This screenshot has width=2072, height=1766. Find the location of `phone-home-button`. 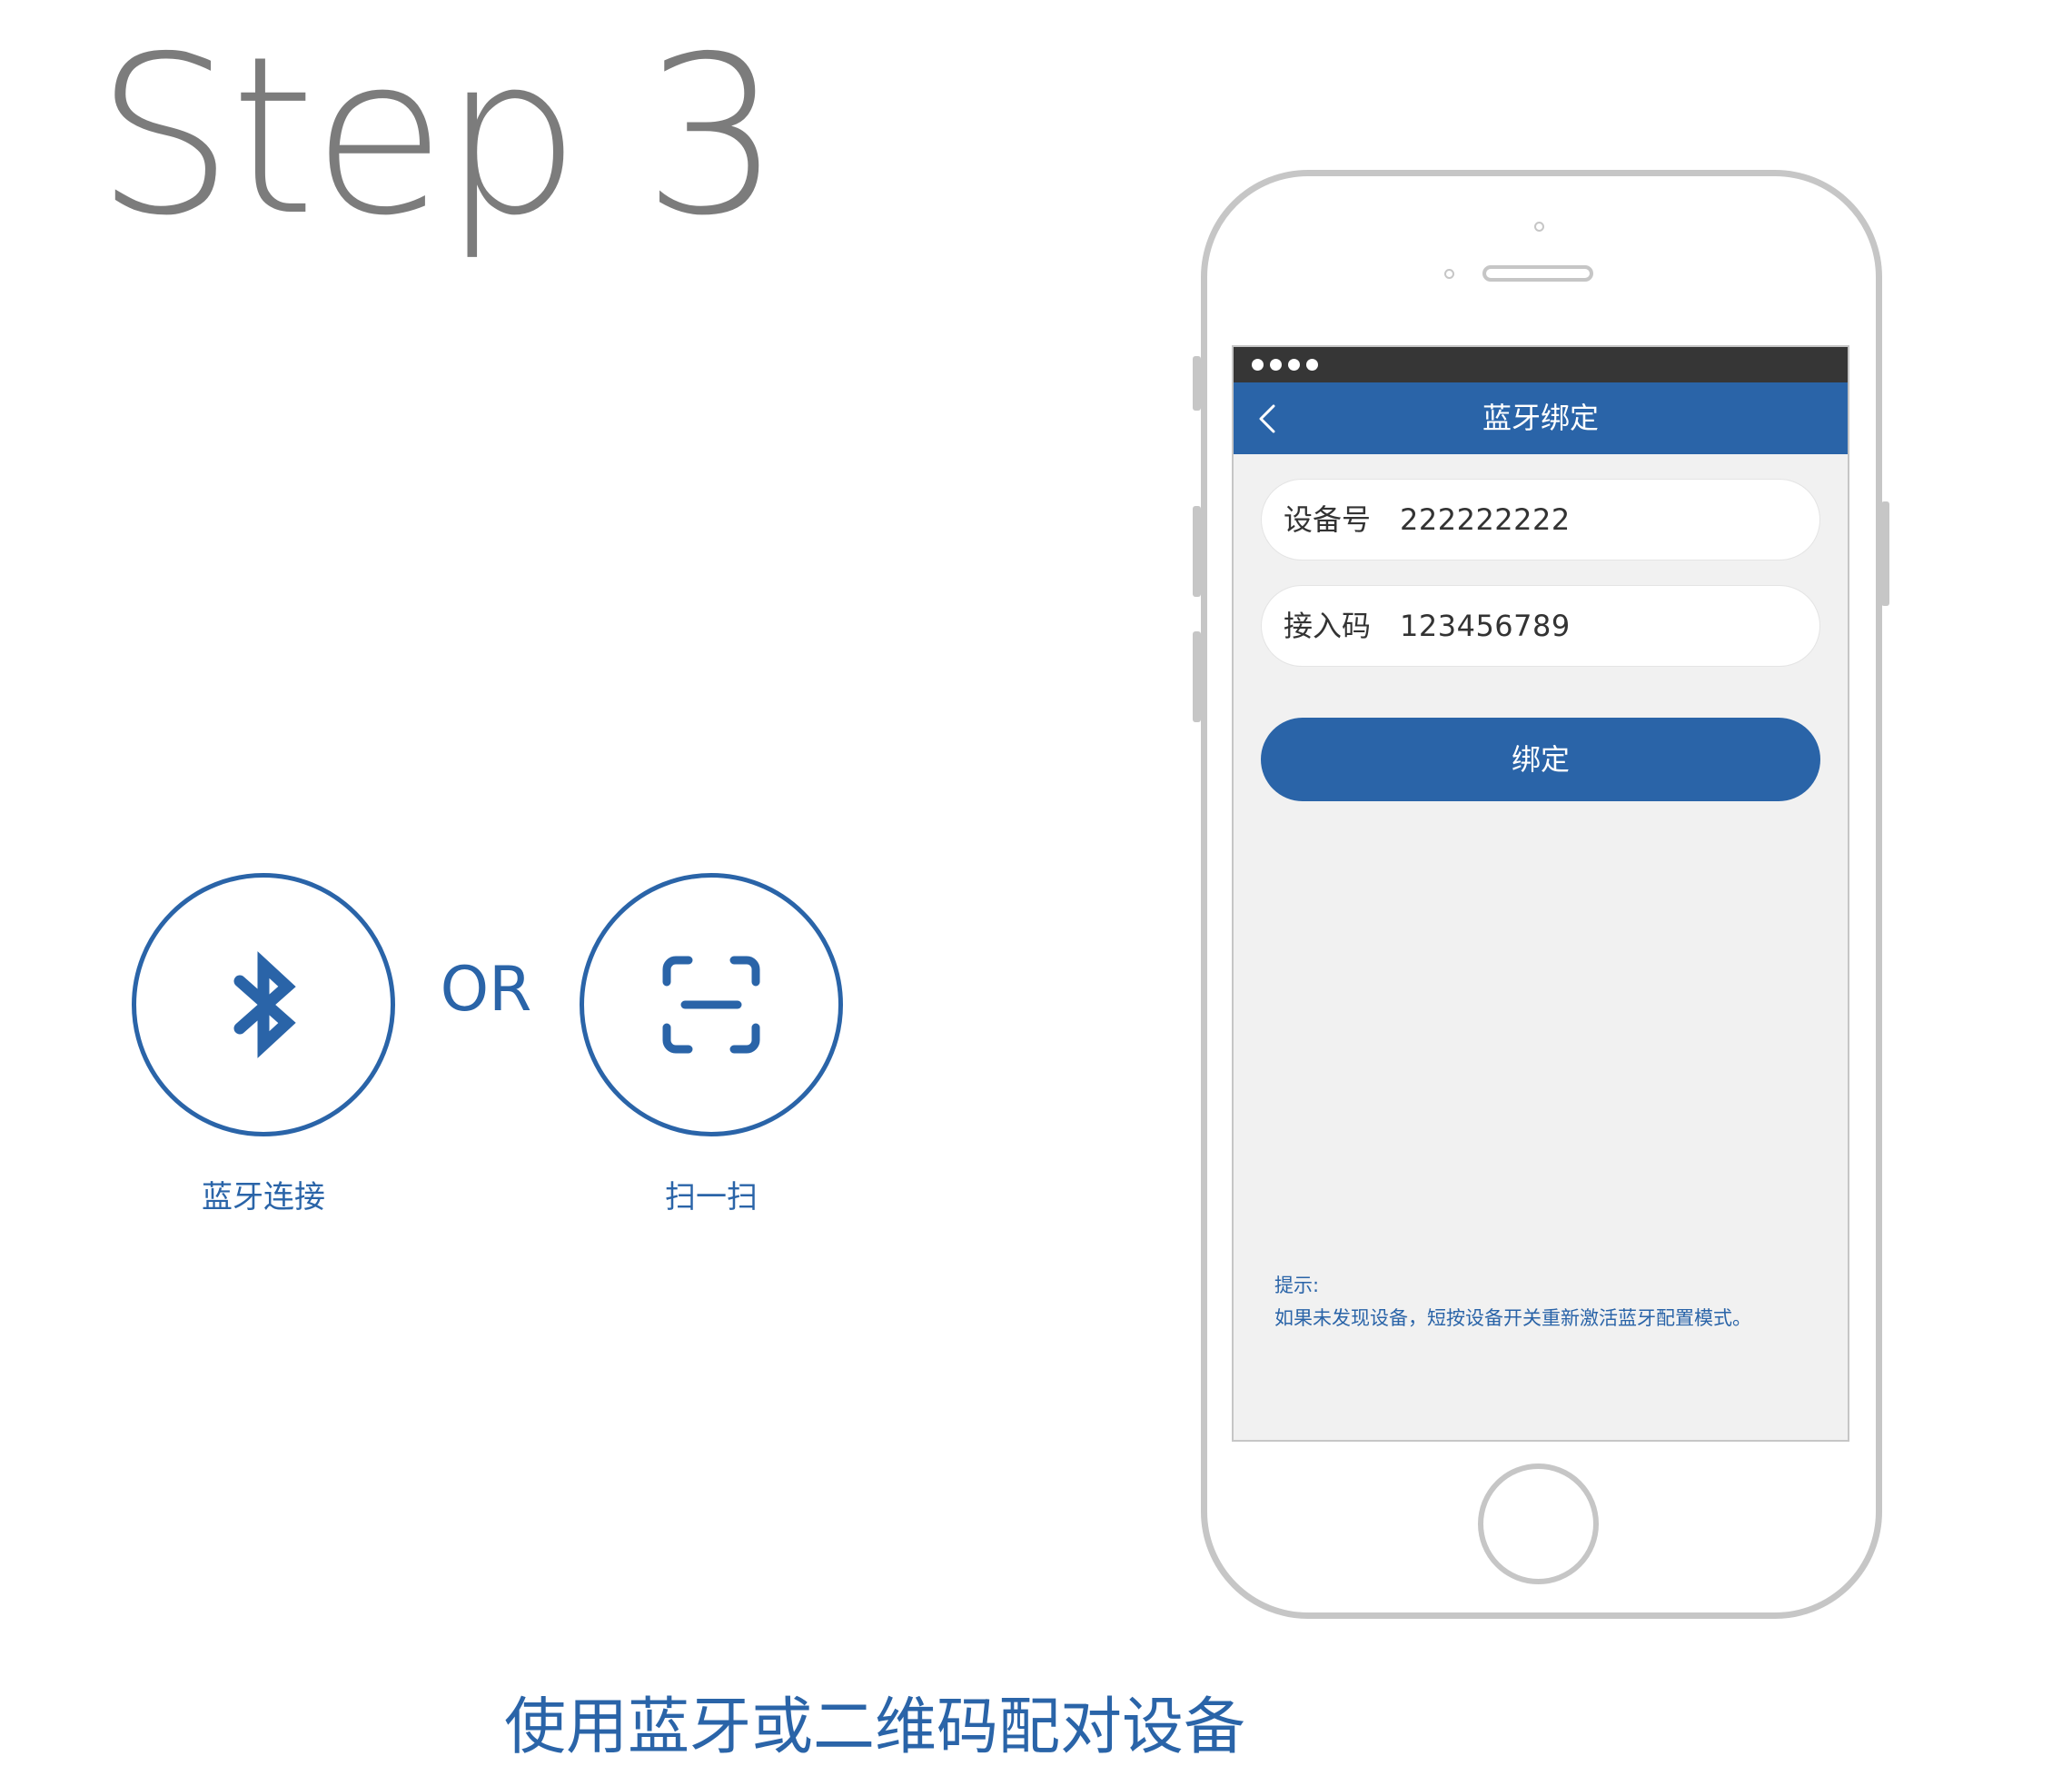

phone-home-button is located at coordinates (1539, 1523).